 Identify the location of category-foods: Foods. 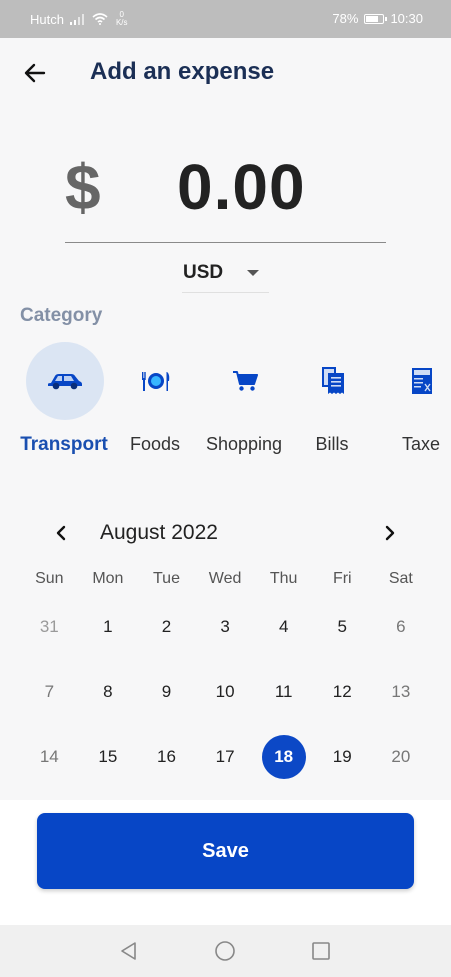
(155, 404).